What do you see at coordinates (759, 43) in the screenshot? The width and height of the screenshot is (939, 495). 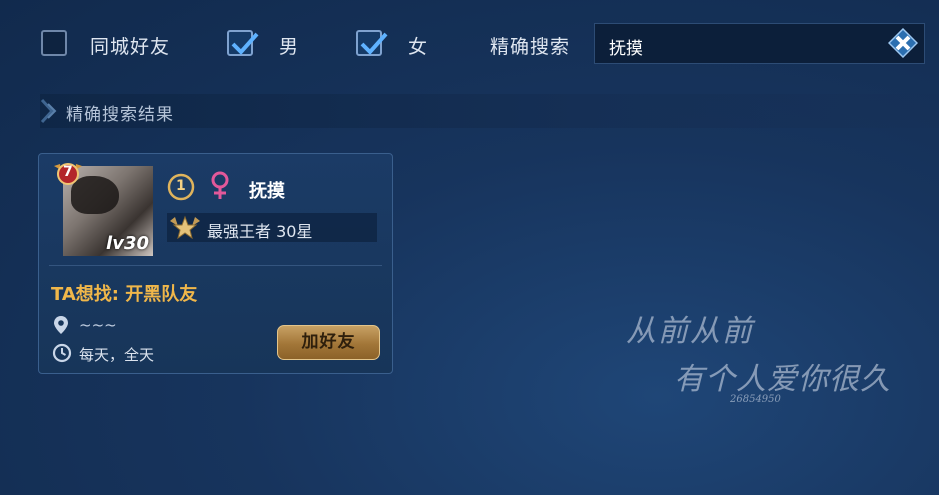 I see `search-input: 抚摸` at bounding box center [759, 43].